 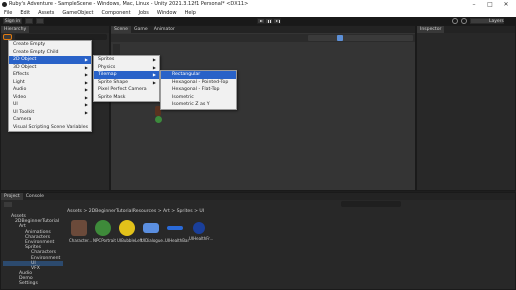 I want to click on menu-item-audio: Audio ▶, so click(x=50, y=90).